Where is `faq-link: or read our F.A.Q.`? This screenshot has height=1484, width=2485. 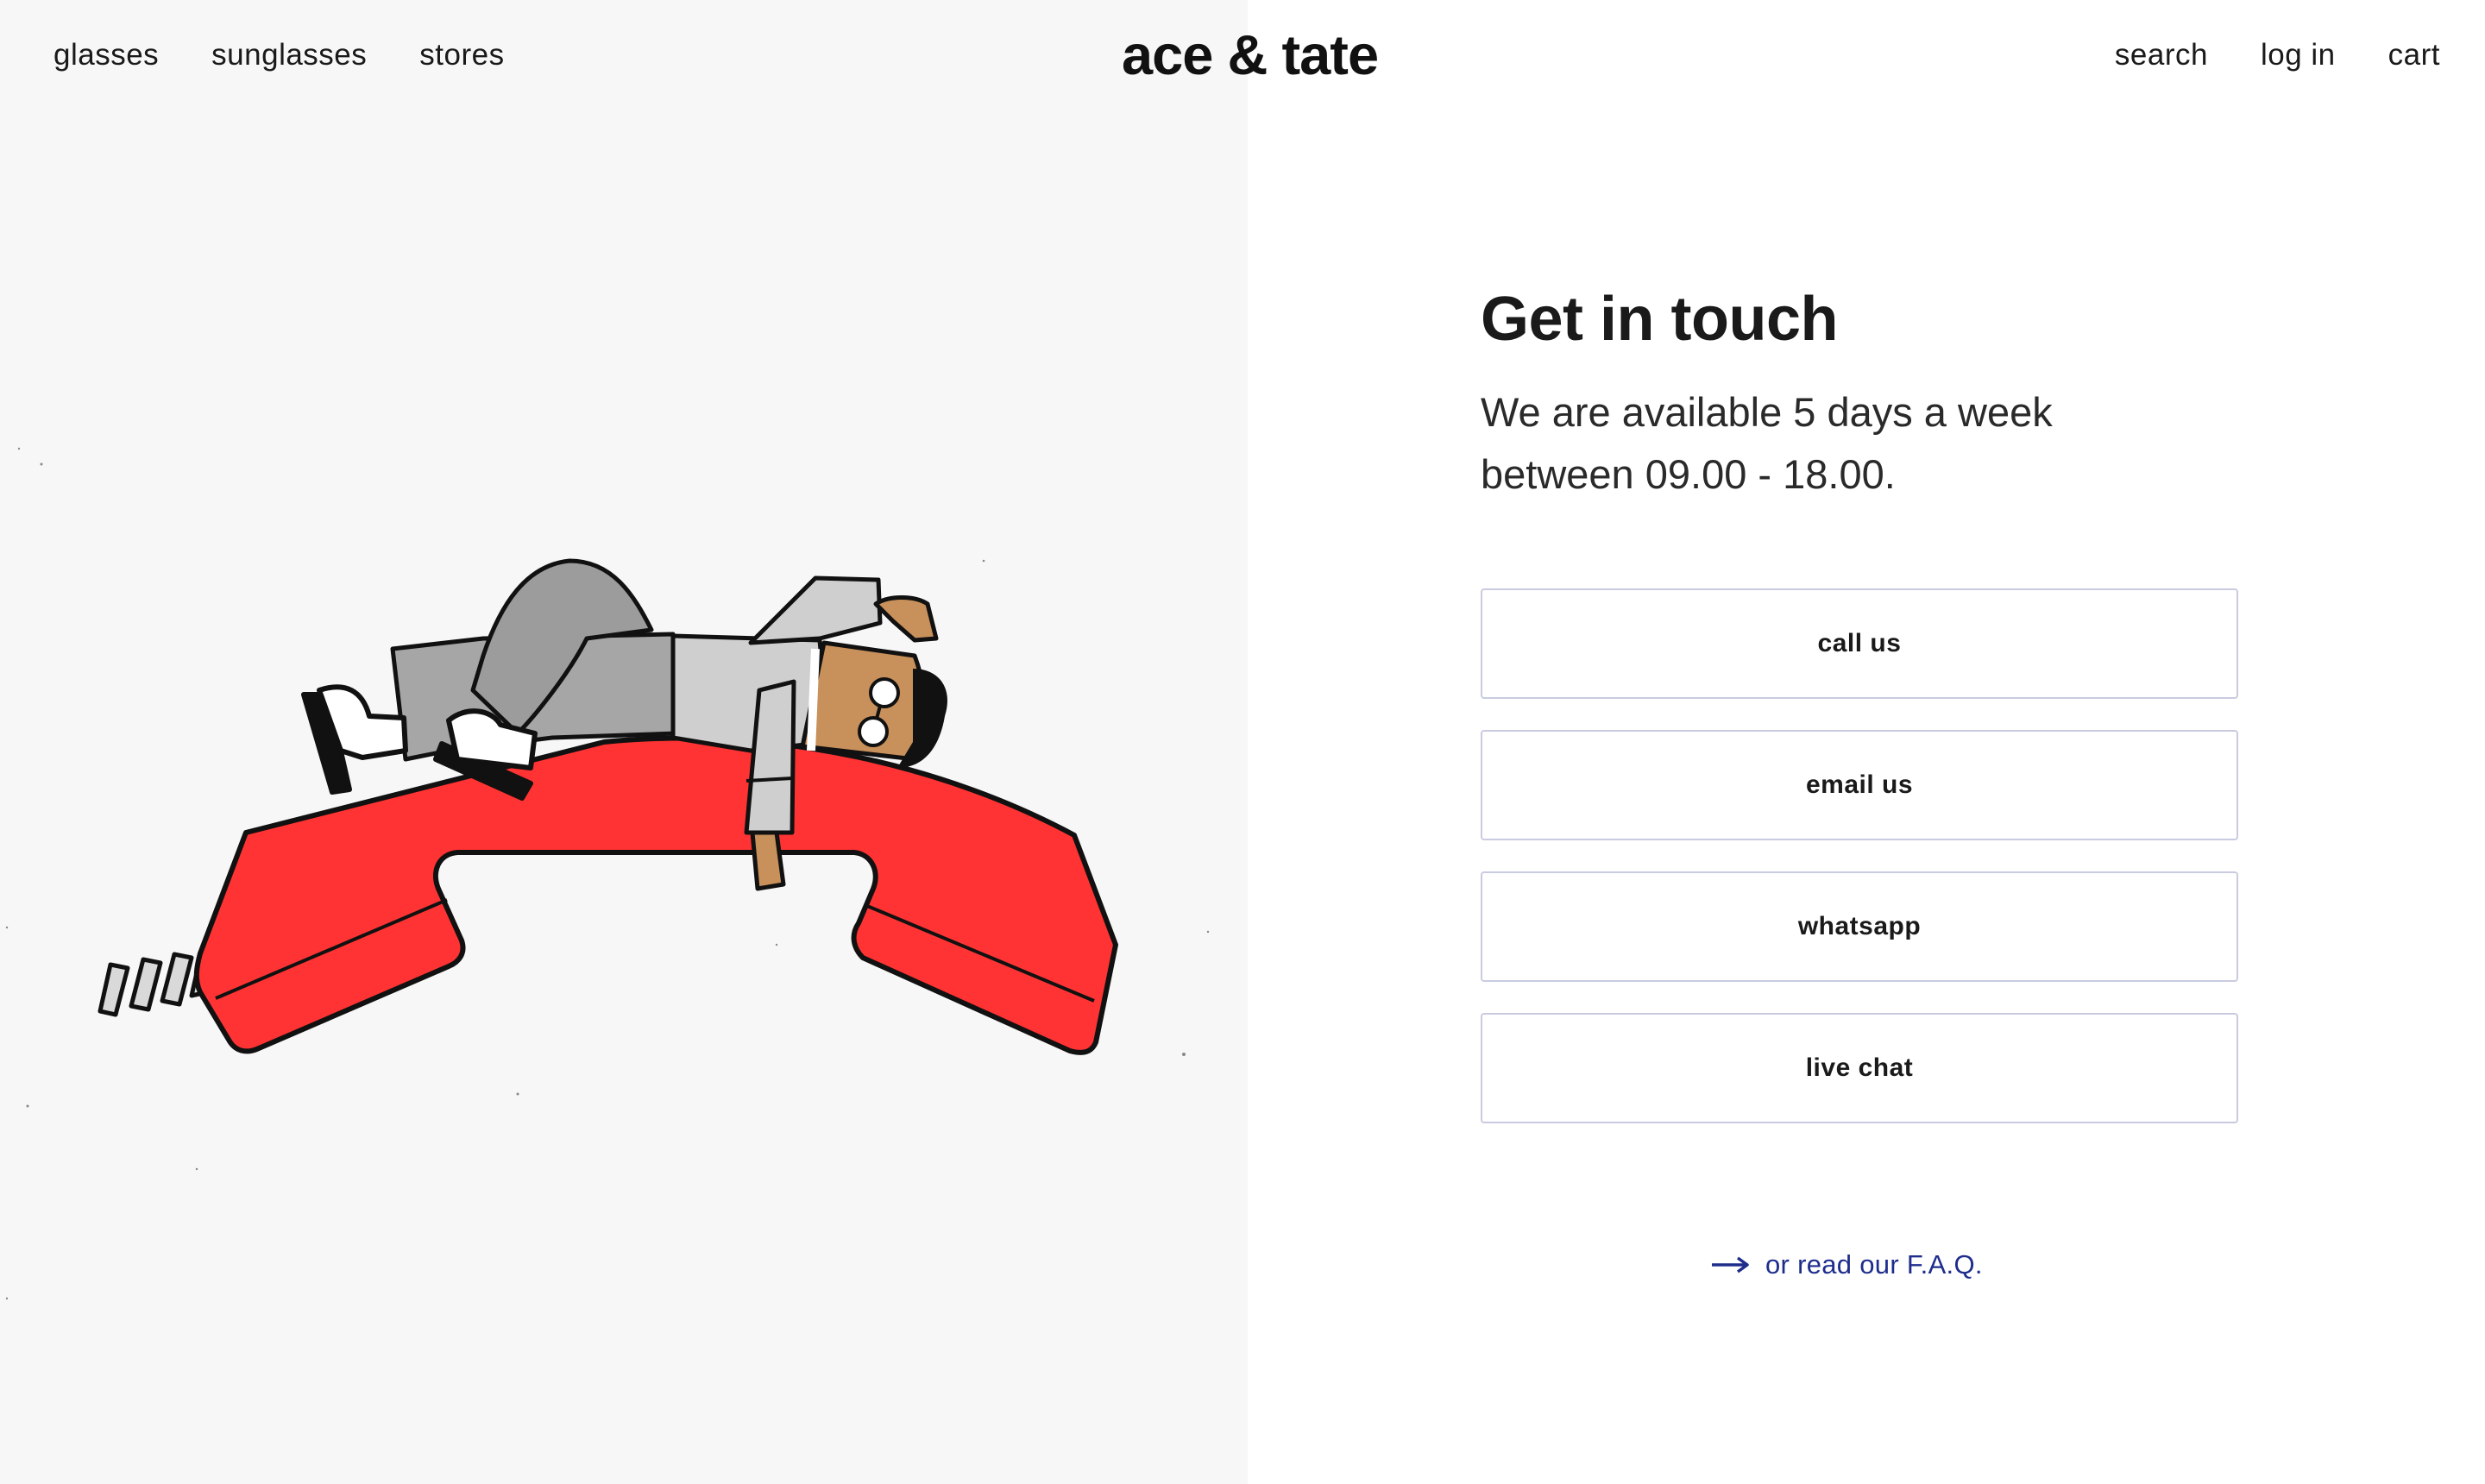
faq-link: or read our F.A.Q. is located at coordinates (1847, 1264).